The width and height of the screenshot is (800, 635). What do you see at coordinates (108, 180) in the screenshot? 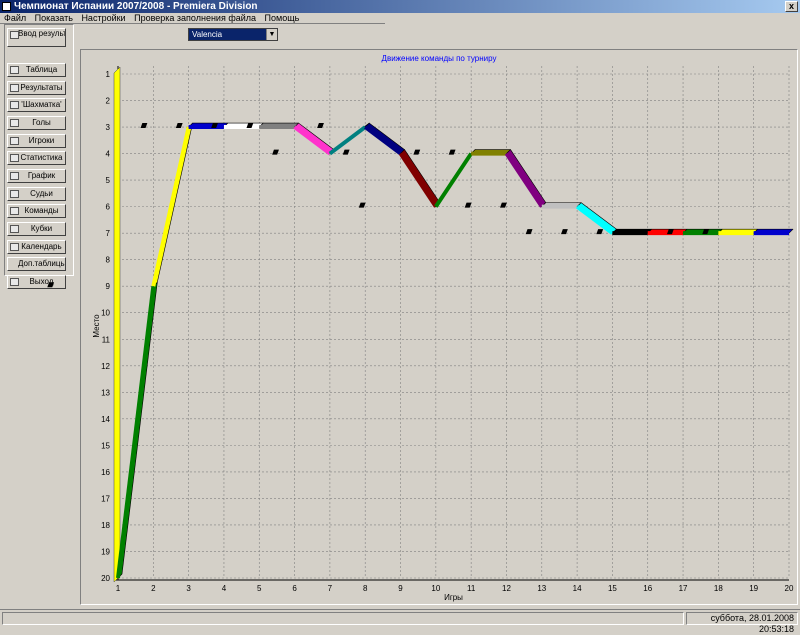
I see `y-tick-label: 5` at bounding box center [108, 180].